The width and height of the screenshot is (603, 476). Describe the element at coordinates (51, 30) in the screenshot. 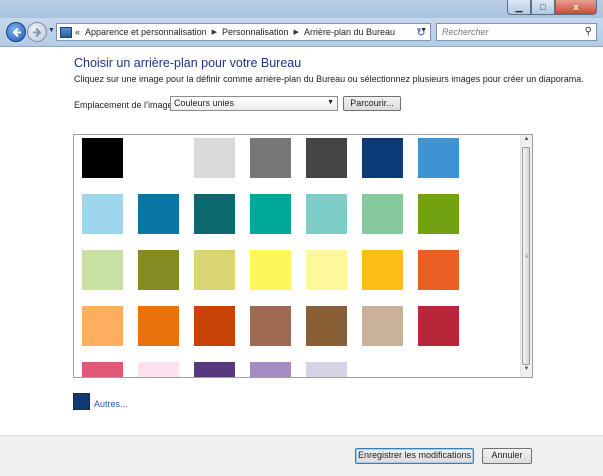

I see `recent-pages-dropdown-icon: ▼` at that location.